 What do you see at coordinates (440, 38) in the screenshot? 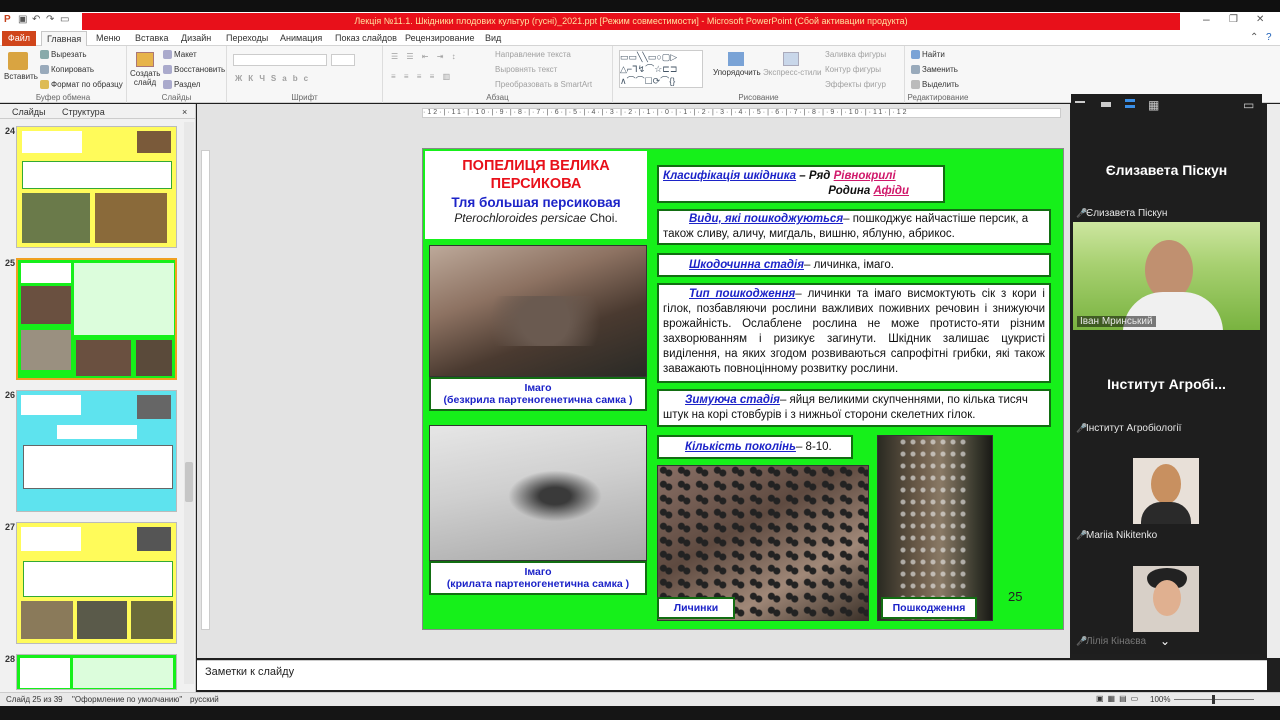
I see `tab-review: Рецензирование` at bounding box center [440, 38].